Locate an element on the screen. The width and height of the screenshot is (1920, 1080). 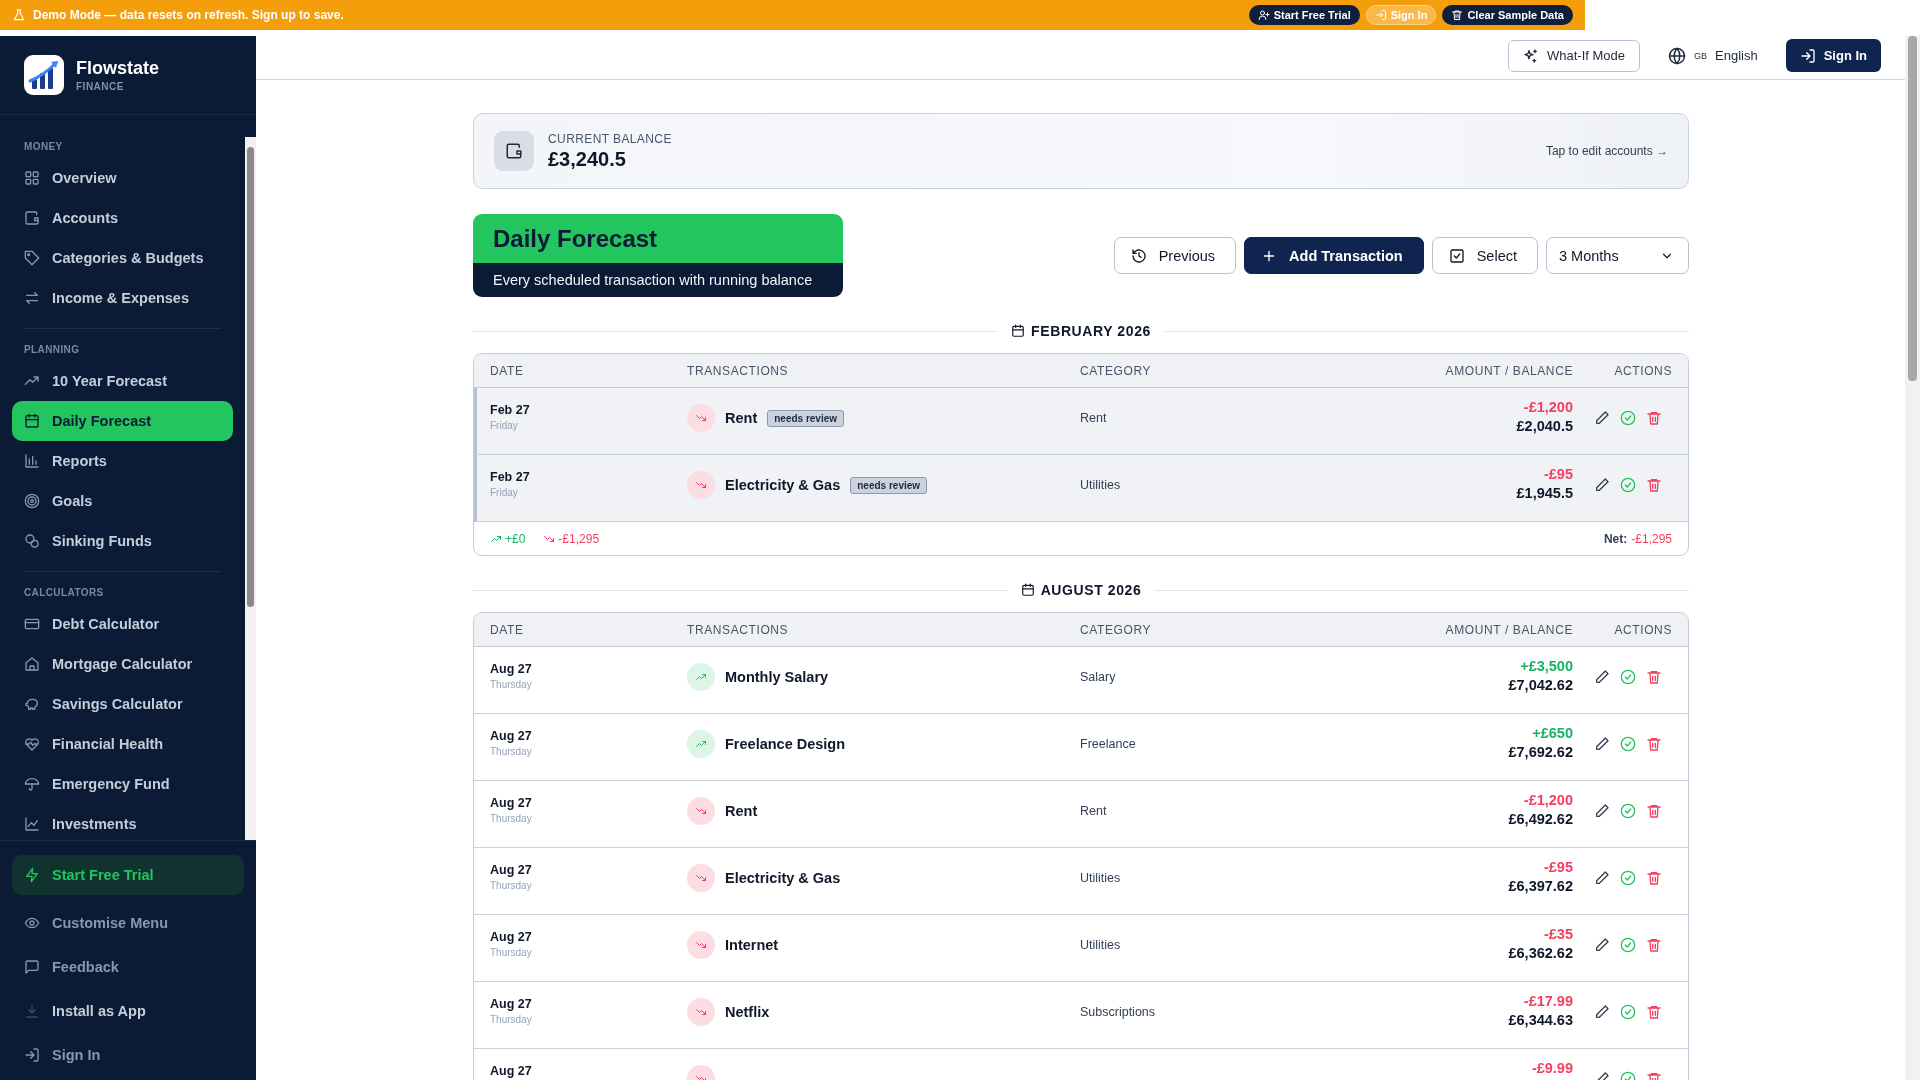
expense-total: -£1,295 is located at coordinates (579, 538).